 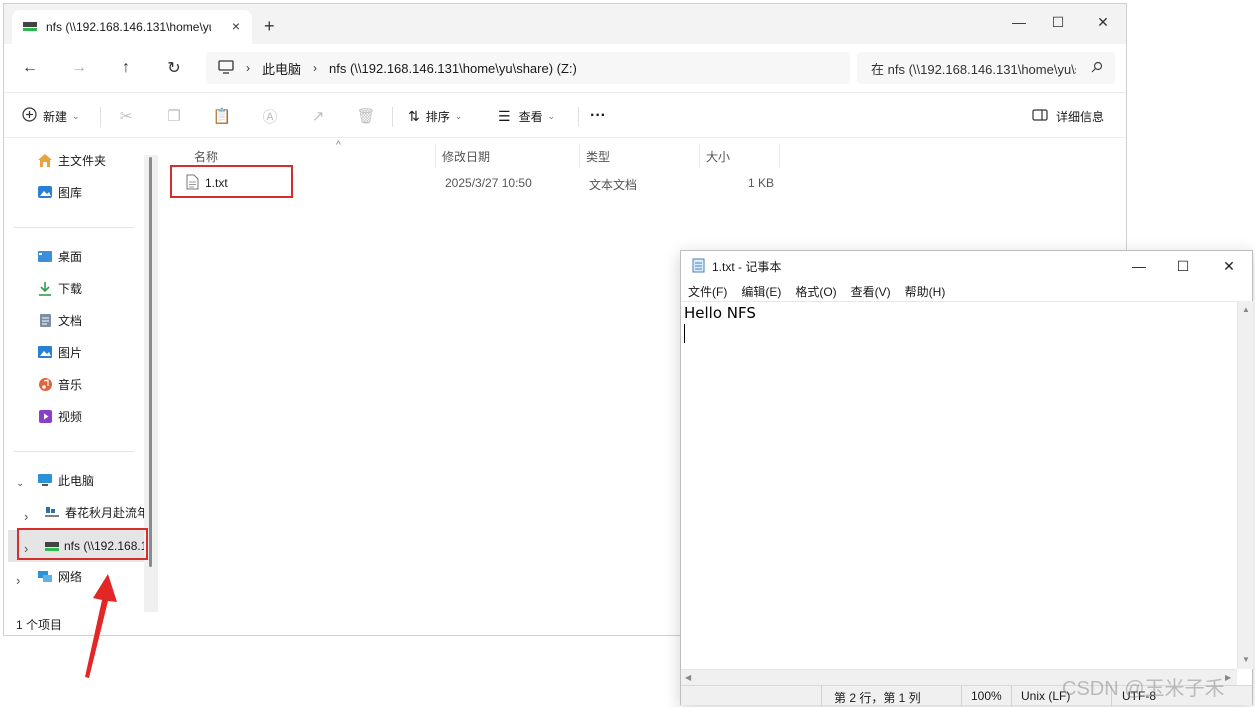 What do you see at coordinates (30, 68) in the screenshot?
I see `back-button: ←` at bounding box center [30, 68].